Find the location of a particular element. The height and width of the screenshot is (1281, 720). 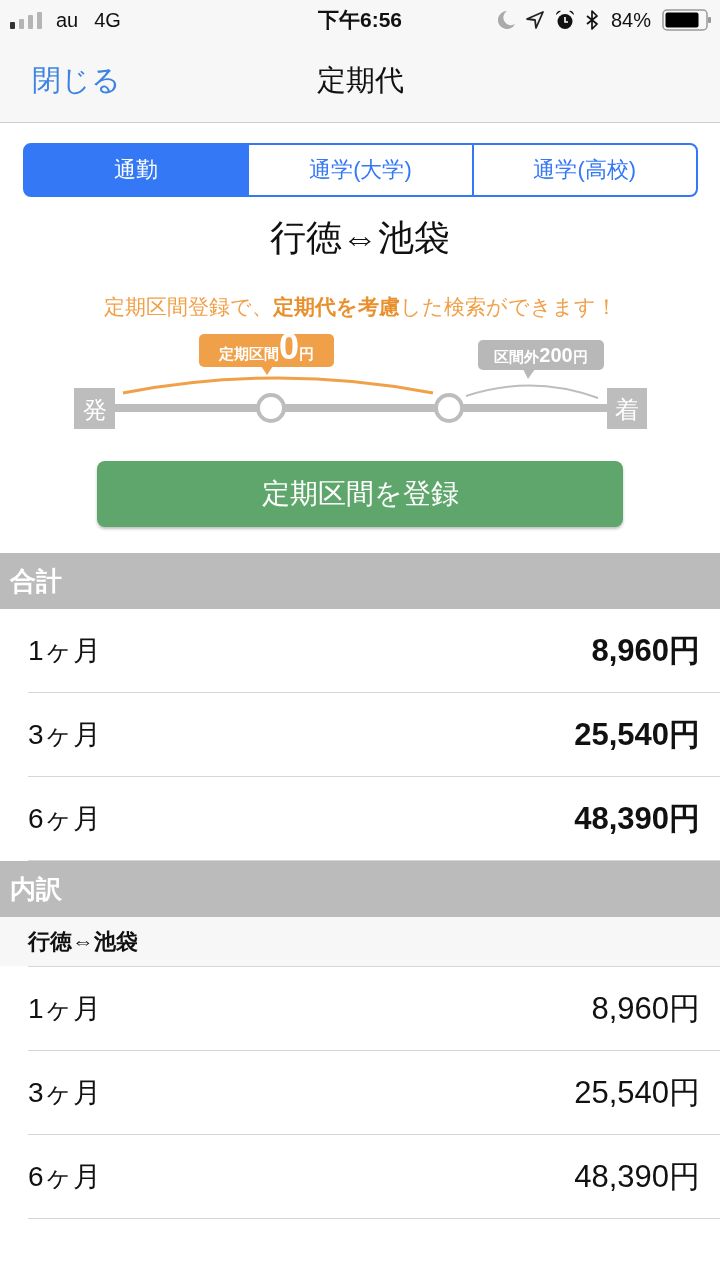

moon-icon is located at coordinates (506, 20).